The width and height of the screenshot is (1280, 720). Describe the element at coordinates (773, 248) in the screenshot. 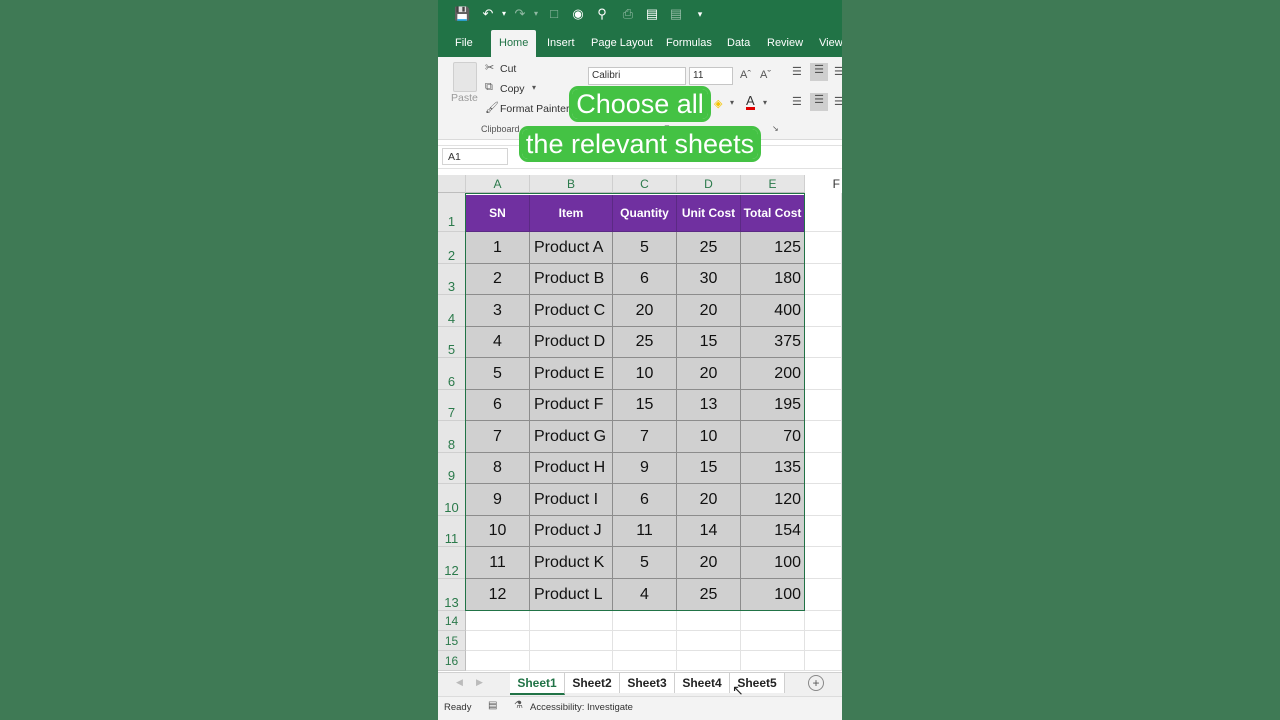

I see `table-cell: 125` at that location.